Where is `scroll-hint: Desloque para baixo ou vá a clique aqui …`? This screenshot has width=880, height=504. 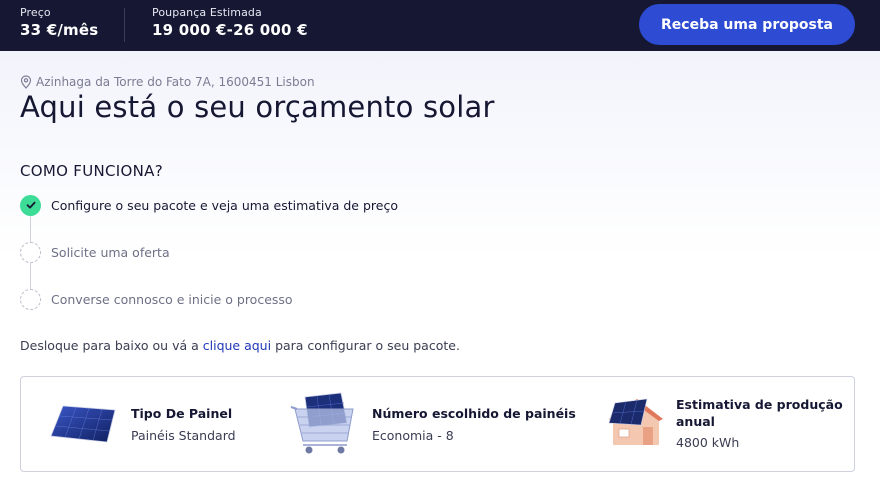
scroll-hint: Desloque para baixo ou vá a clique aqui … is located at coordinates (240, 345).